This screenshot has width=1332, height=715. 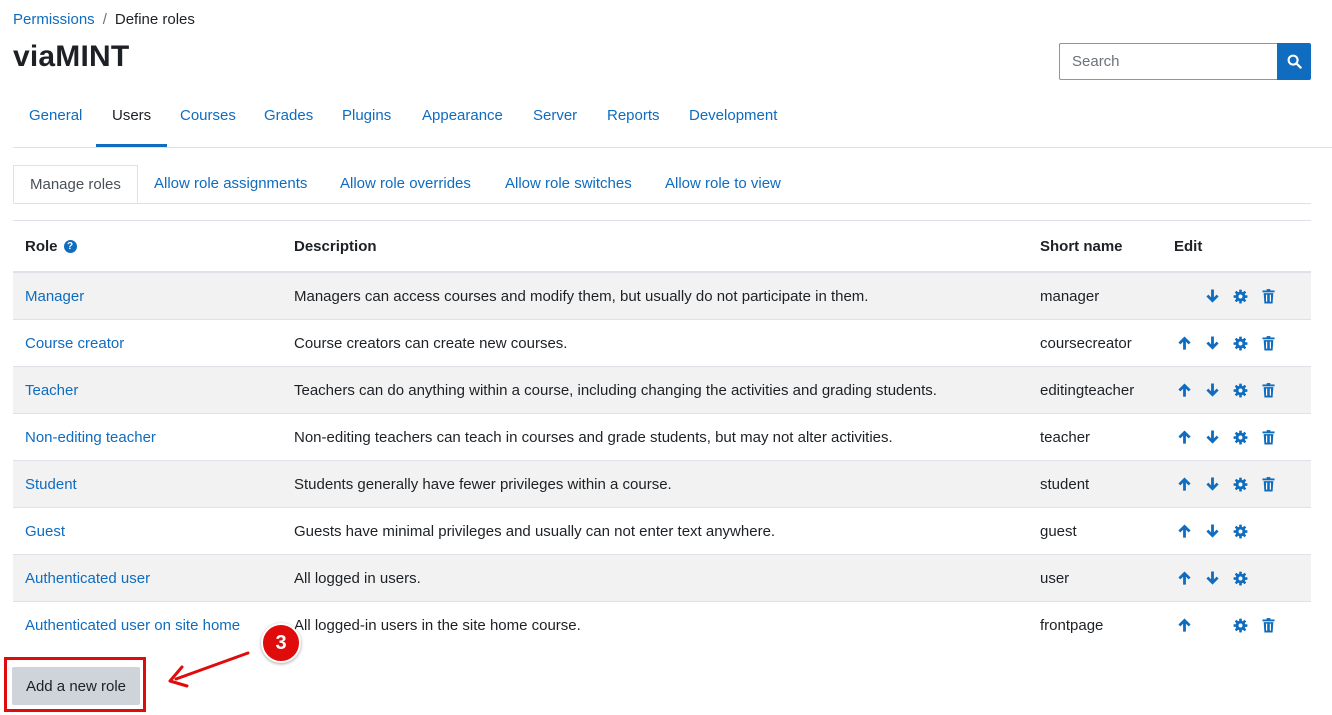 What do you see at coordinates (87, 578) in the screenshot?
I see `role-name-link: Authenticated user` at bounding box center [87, 578].